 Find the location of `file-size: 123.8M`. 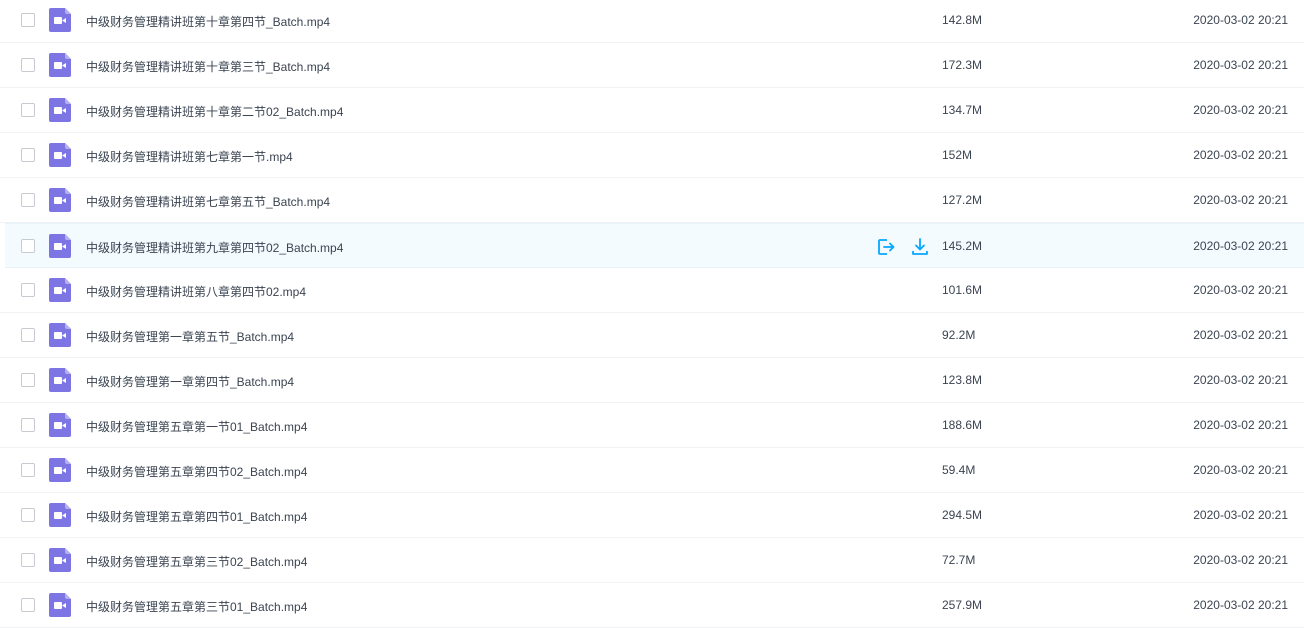

file-size: 123.8M is located at coordinates (962, 380).